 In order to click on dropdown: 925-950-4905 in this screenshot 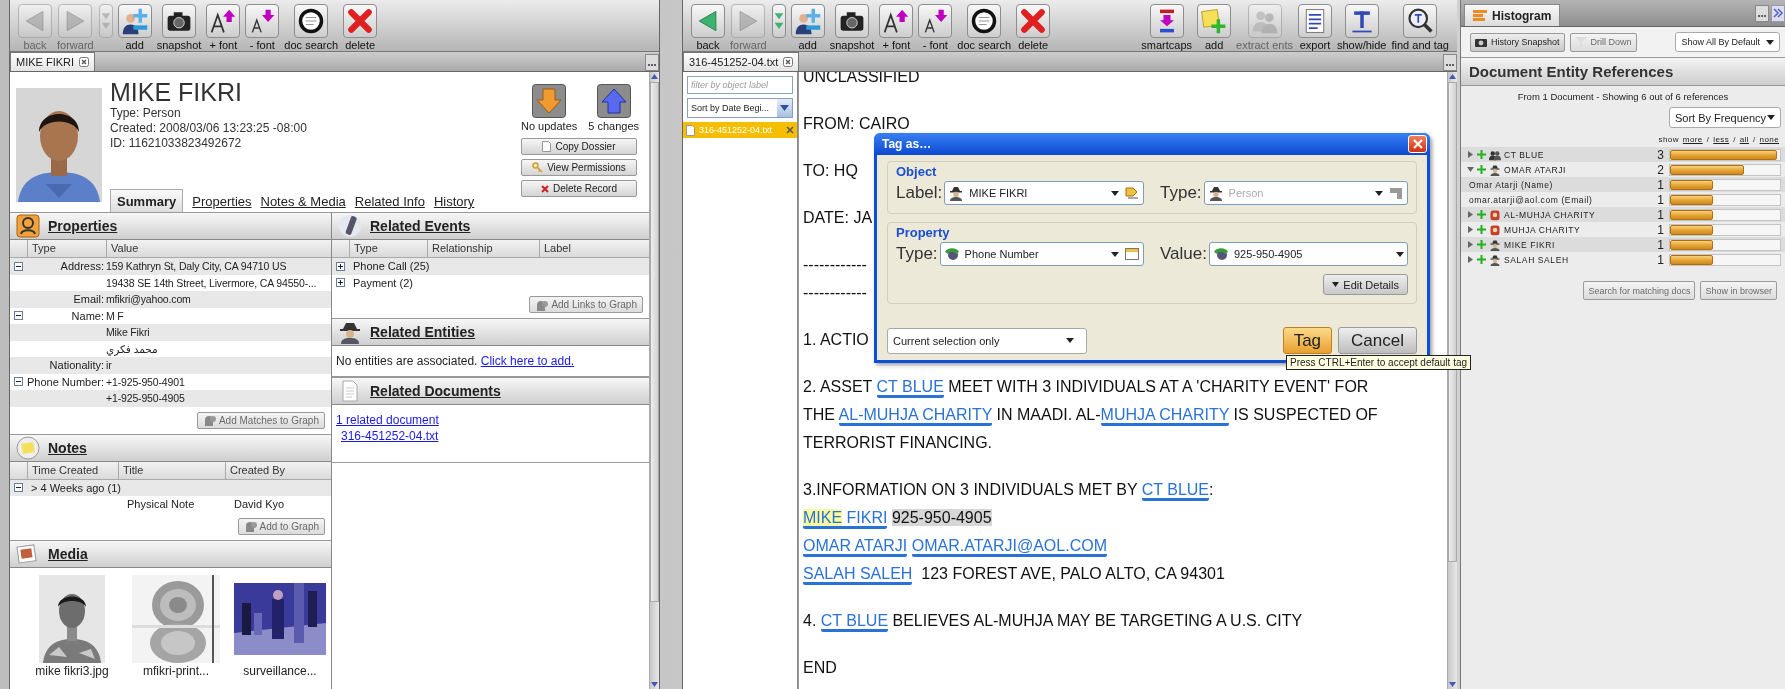, I will do `click(1308, 254)`.